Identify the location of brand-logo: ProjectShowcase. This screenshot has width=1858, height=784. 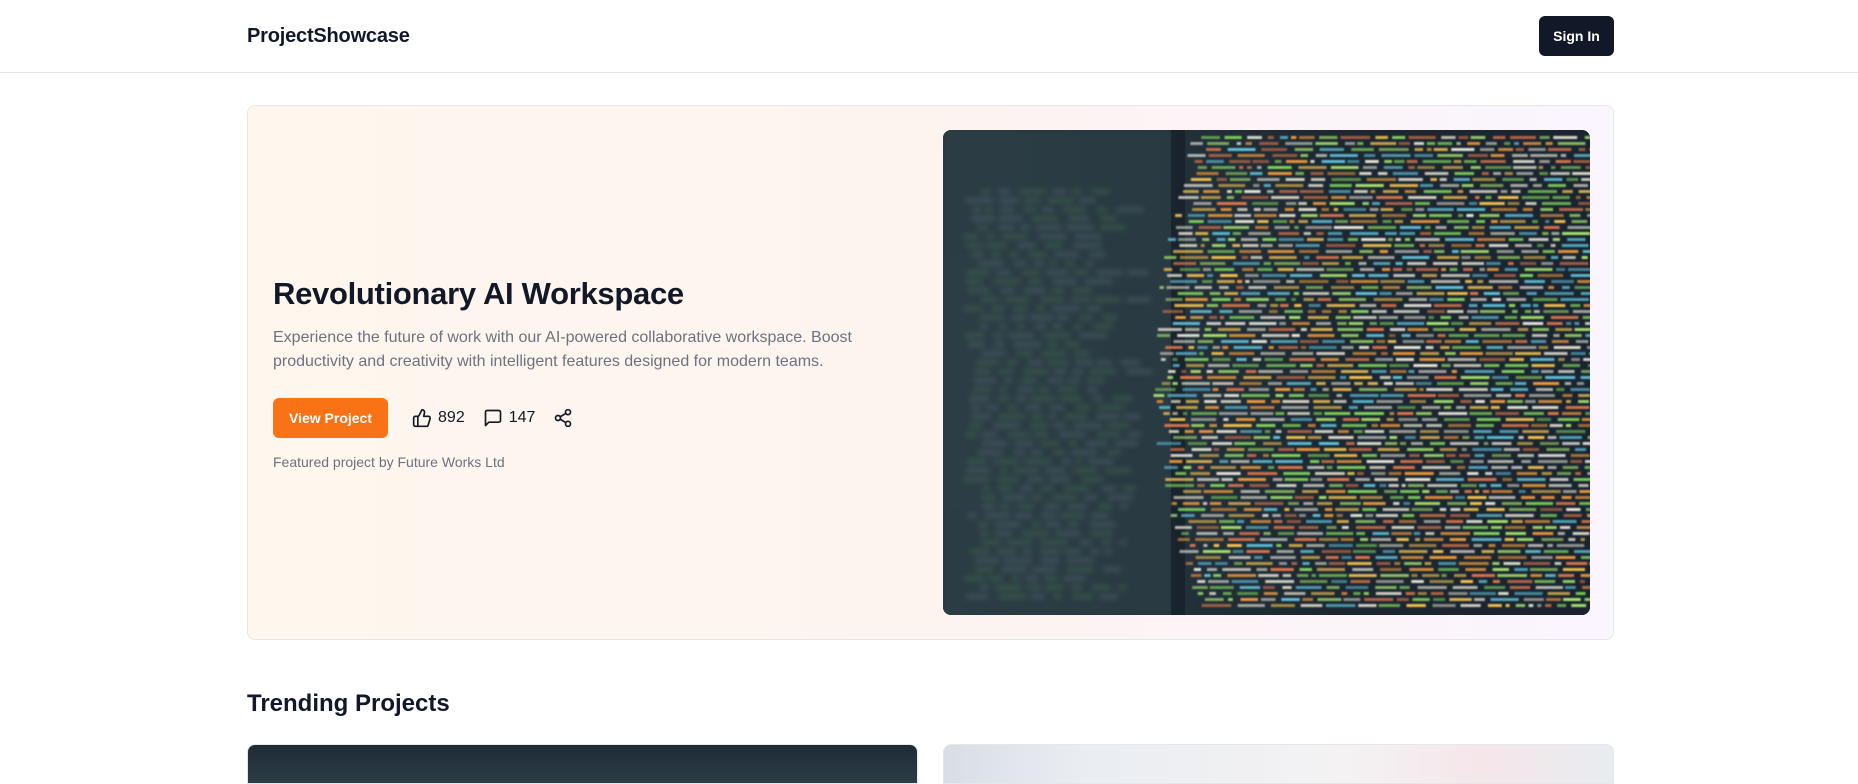
(328, 36).